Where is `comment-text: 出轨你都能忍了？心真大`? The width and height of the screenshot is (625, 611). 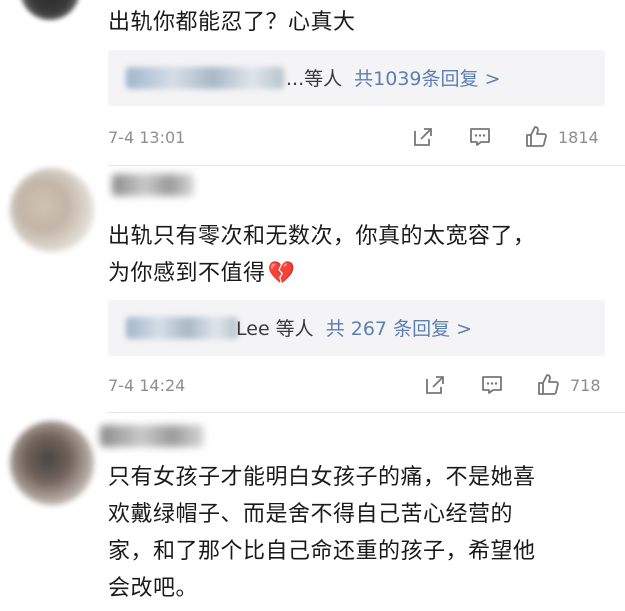 comment-text: 出轨你都能忍了？心真大 is located at coordinates (232, 22).